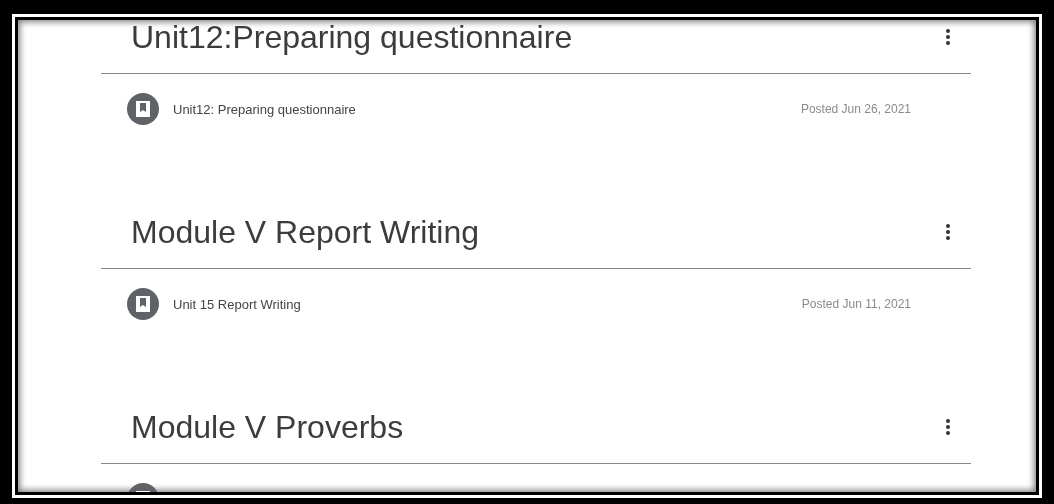 The image size is (1054, 504). What do you see at coordinates (855, 109) in the screenshot?
I see `posted-date: Posted Jun 26, 2021` at bounding box center [855, 109].